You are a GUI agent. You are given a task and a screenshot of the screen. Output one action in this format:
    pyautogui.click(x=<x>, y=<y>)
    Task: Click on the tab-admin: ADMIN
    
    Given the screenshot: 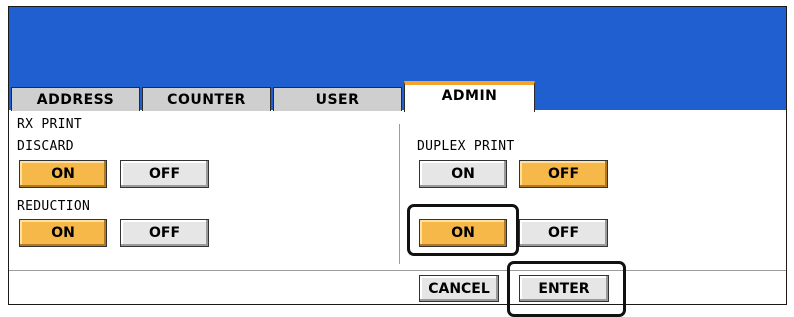 What is the action you would take?
    pyautogui.click(x=469, y=96)
    